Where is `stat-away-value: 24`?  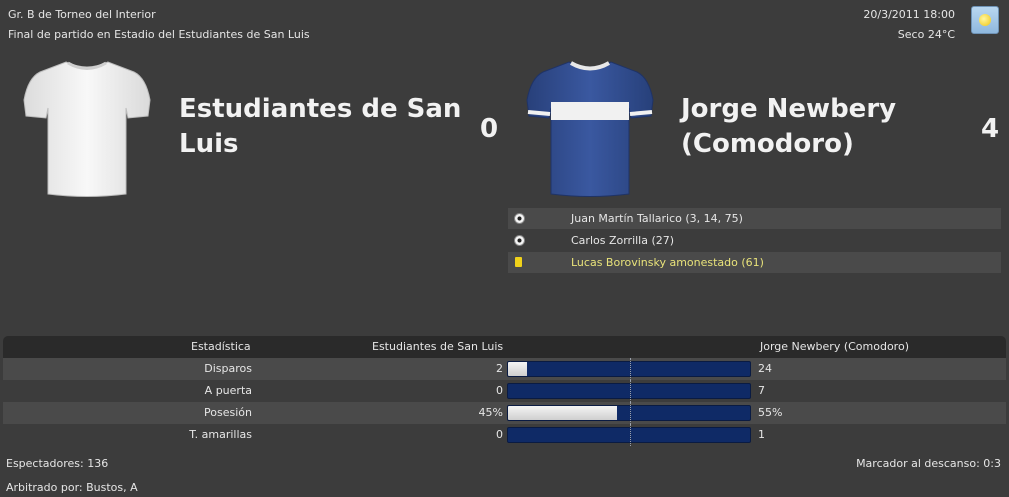 stat-away-value: 24 is located at coordinates (765, 368).